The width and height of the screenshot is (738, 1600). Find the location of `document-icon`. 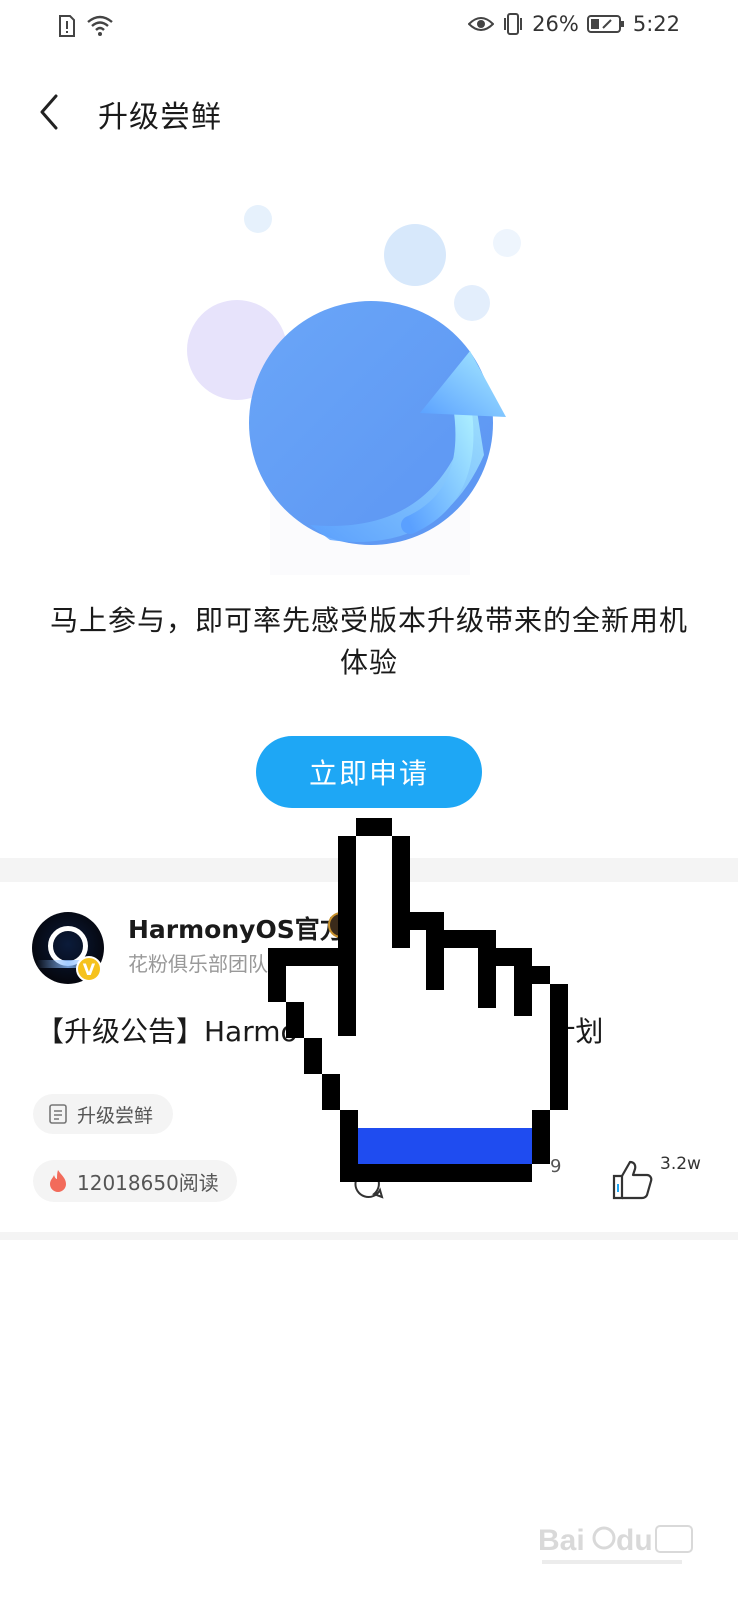

document-icon is located at coordinates (58, 1114).